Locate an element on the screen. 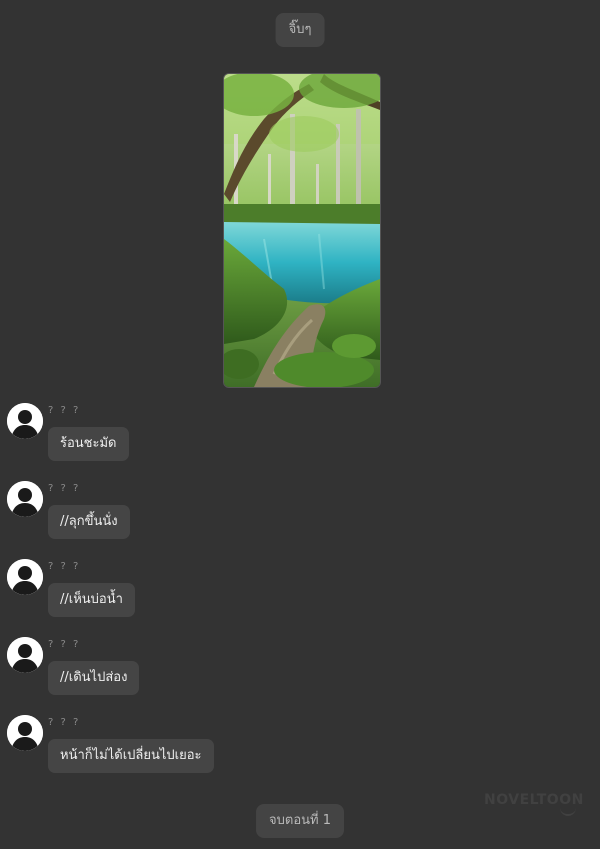 This screenshot has height=849, width=600. chapter-start-label: จิ๊บๆ is located at coordinates (300, 30).